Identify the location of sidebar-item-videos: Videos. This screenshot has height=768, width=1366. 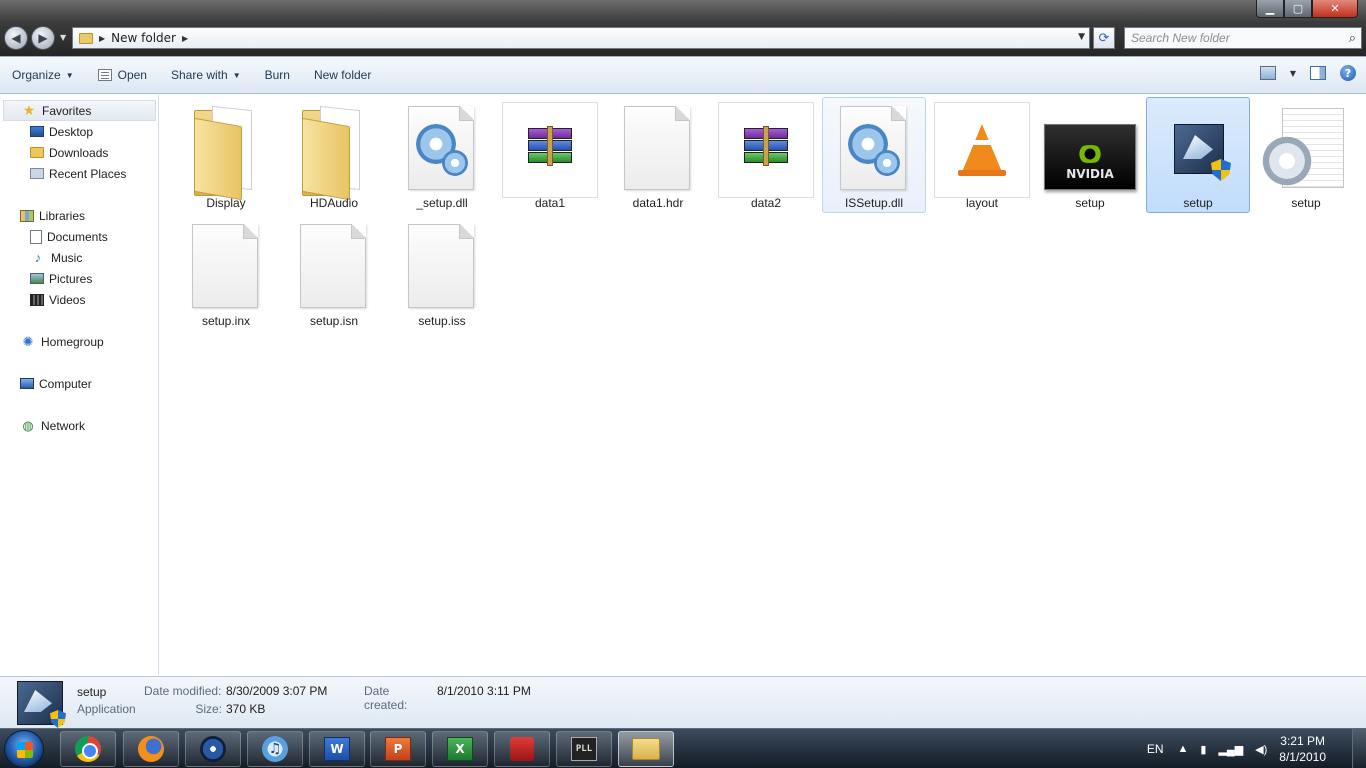
(79, 299).